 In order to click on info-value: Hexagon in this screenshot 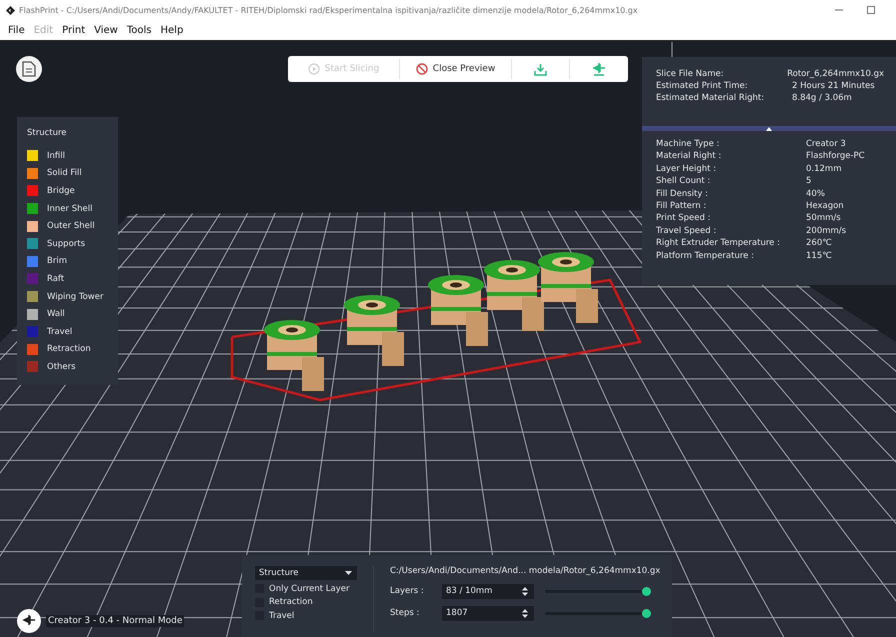, I will do `click(825, 205)`.